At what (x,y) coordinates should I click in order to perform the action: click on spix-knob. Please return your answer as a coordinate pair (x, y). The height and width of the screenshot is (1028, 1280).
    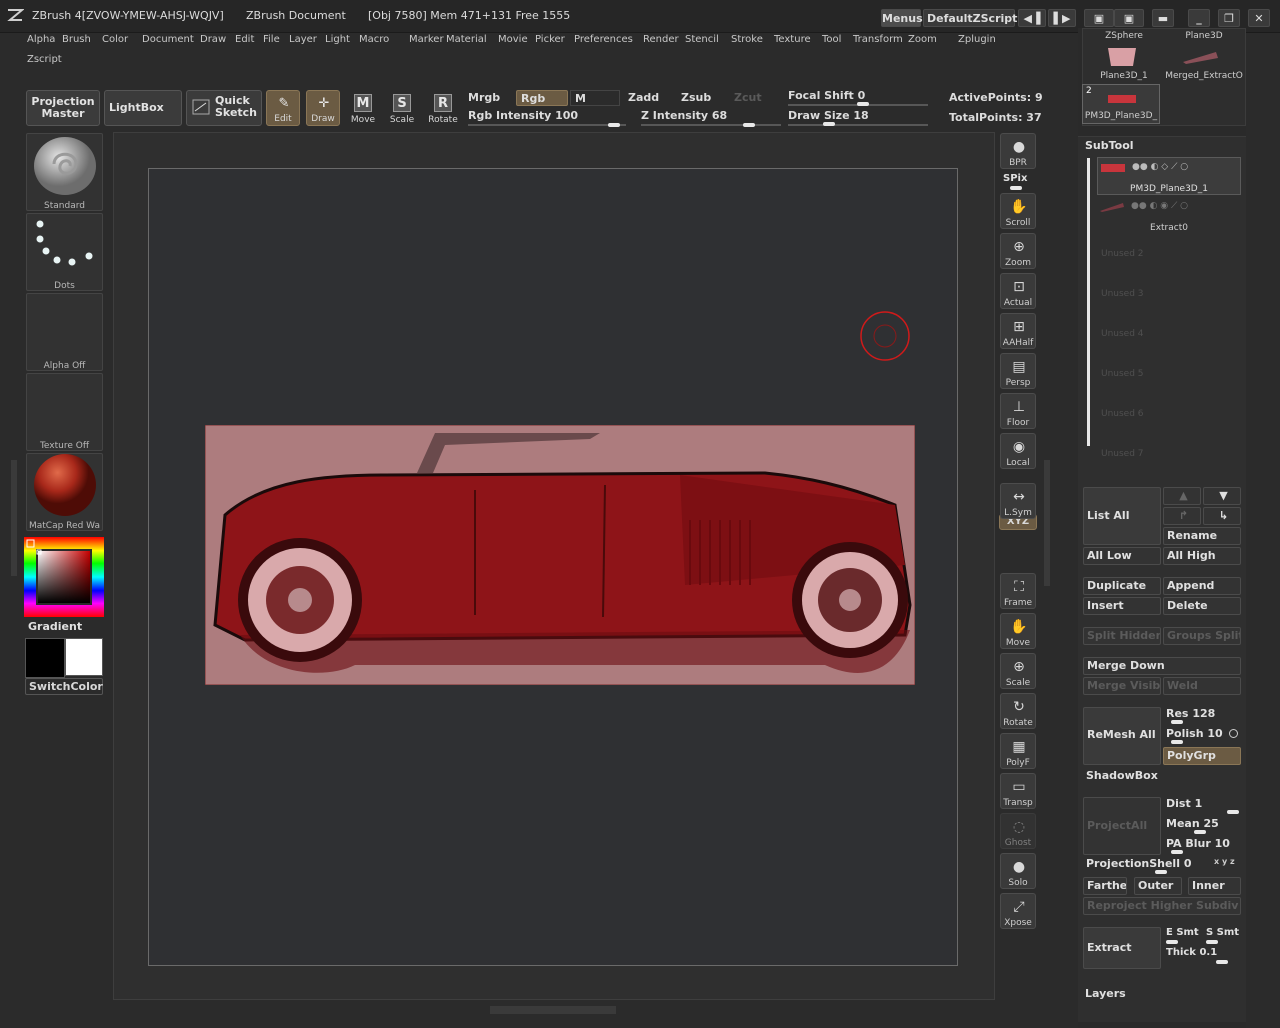
    Looking at the image, I should click on (1016, 188).